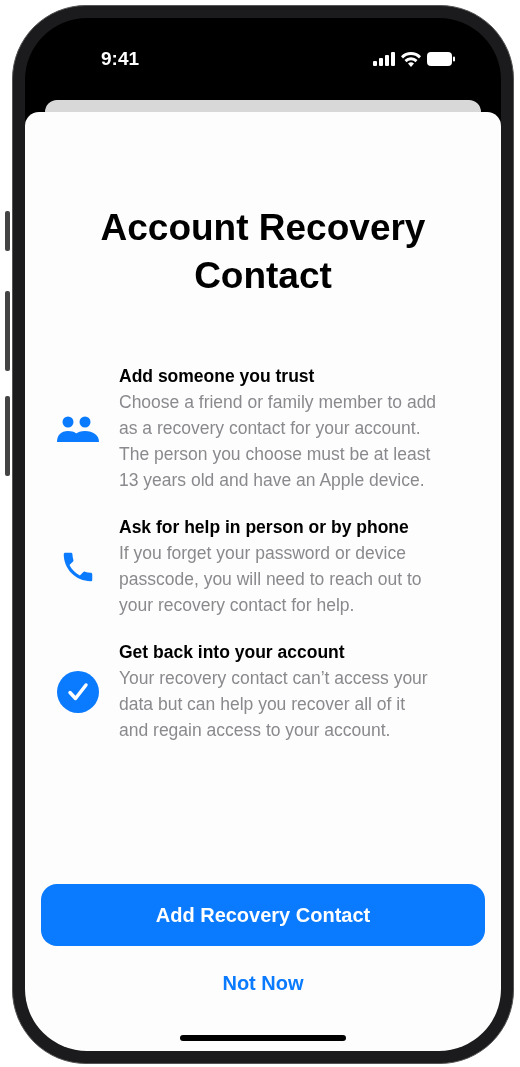 The width and height of the screenshot is (520, 1067). Describe the element at coordinates (263, 252) in the screenshot. I see `screen-title: Account Recovery Contact` at that location.